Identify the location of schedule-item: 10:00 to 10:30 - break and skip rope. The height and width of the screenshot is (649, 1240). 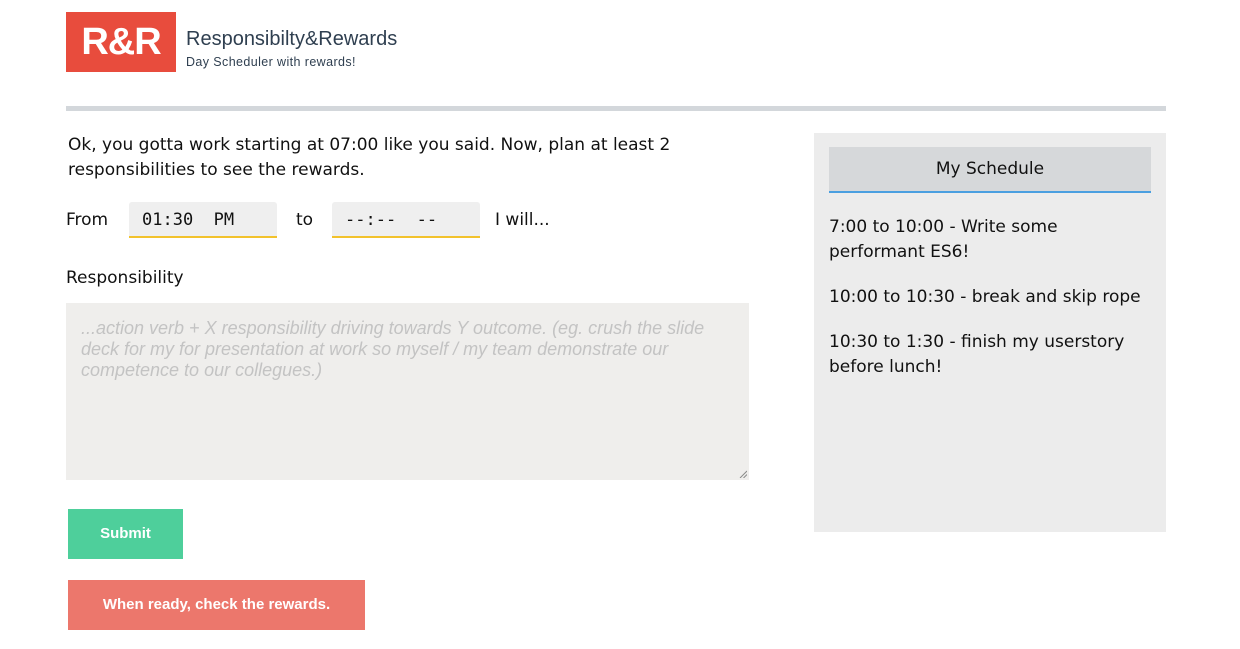
(985, 297).